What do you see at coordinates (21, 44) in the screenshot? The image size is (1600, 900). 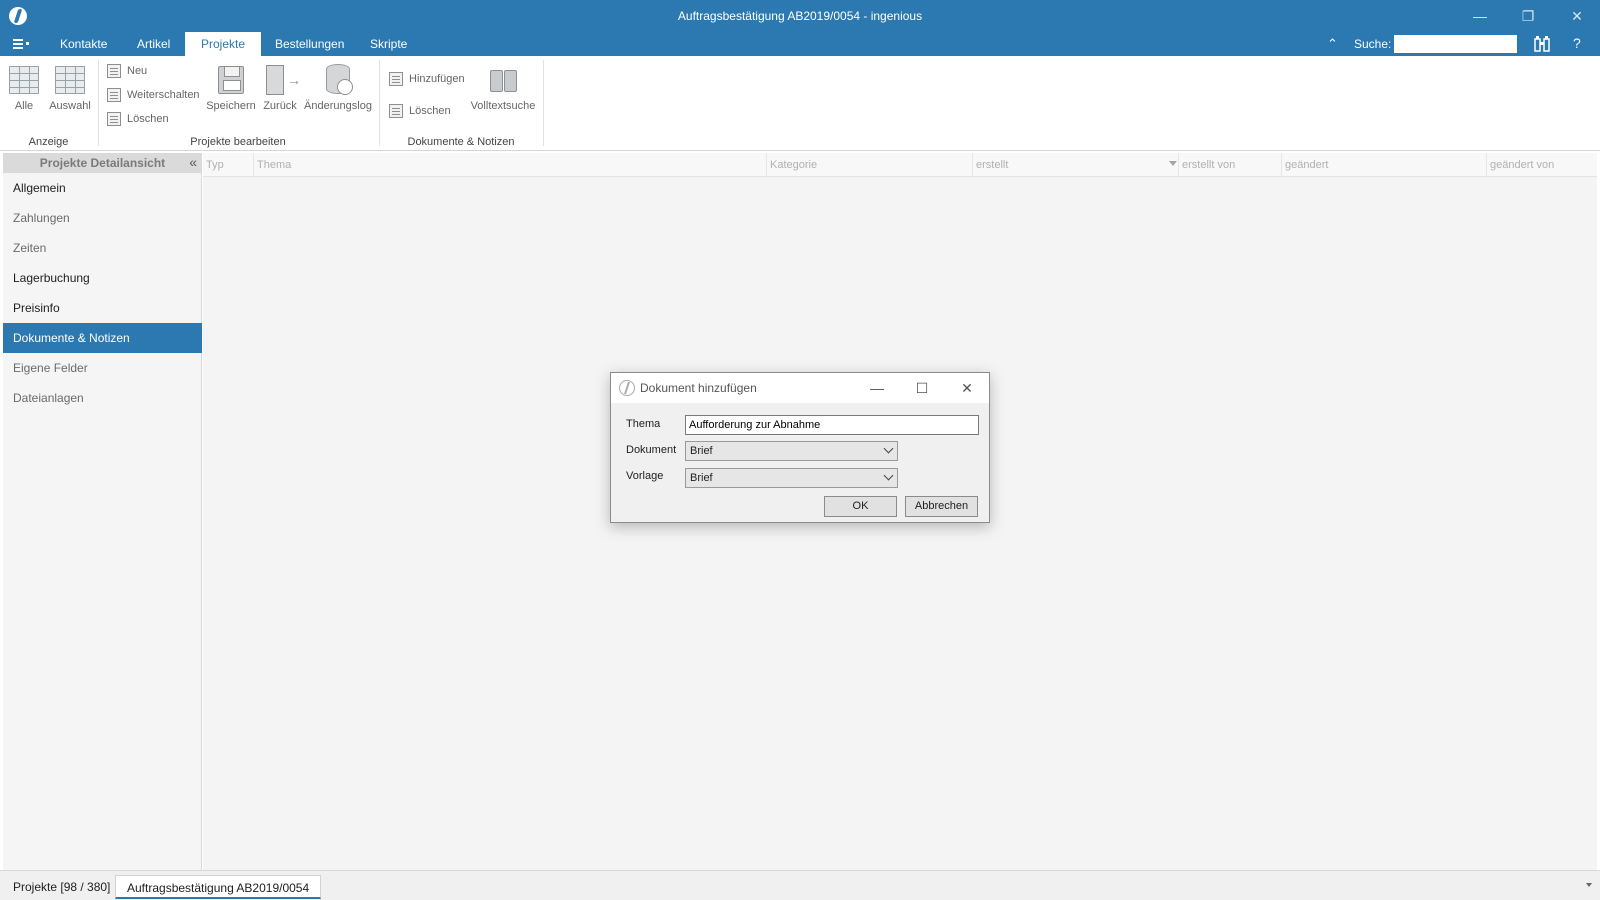 I see `app-menu-icon` at bounding box center [21, 44].